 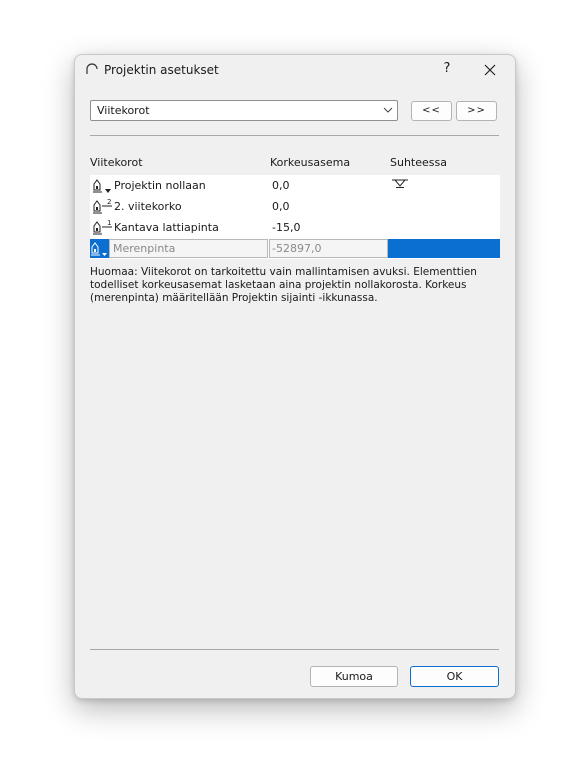 I want to click on table-row-selected: Merenpinta -52897,0, so click(x=295, y=248).